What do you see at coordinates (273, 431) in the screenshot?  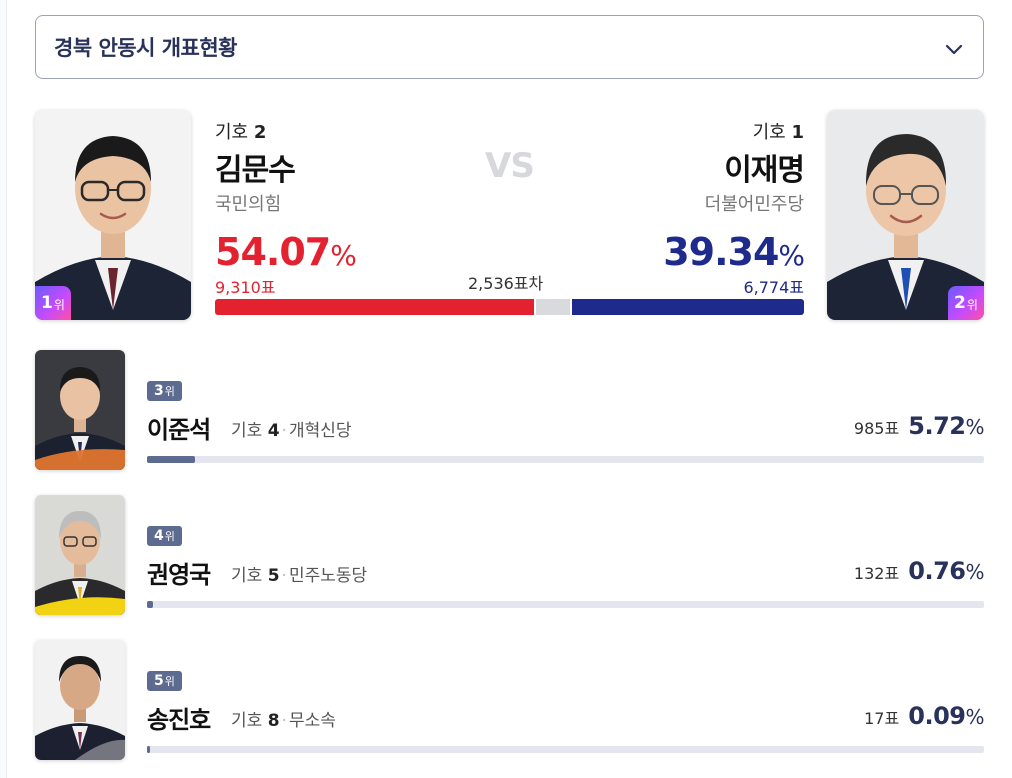 I see `giho-number: 4` at bounding box center [273, 431].